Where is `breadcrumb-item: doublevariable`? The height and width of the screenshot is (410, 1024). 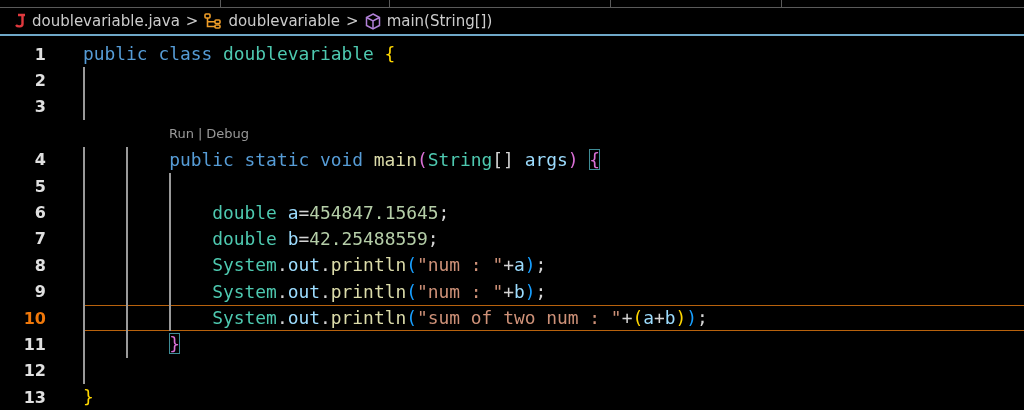
breadcrumb-item: doublevariable is located at coordinates (284, 21).